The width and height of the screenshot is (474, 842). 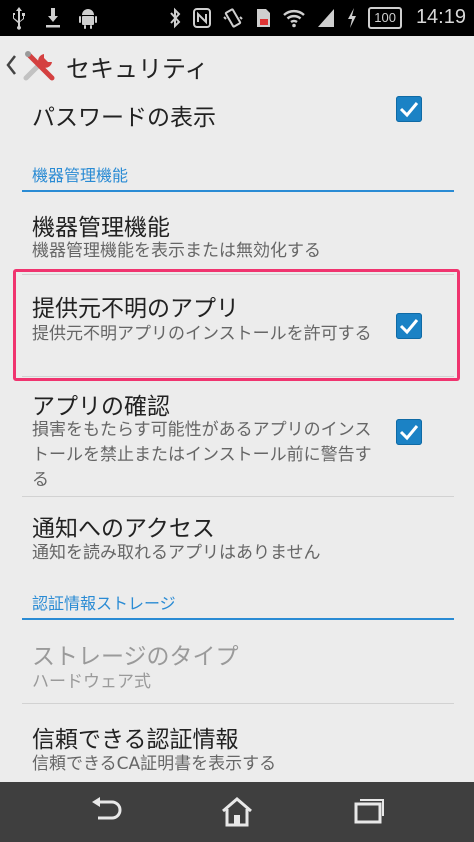 What do you see at coordinates (237, 233) in the screenshot?
I see `setting-device-admin: 機器管理機能 機器管理機能を表示または無効化する` at bounding box center [237, 233].